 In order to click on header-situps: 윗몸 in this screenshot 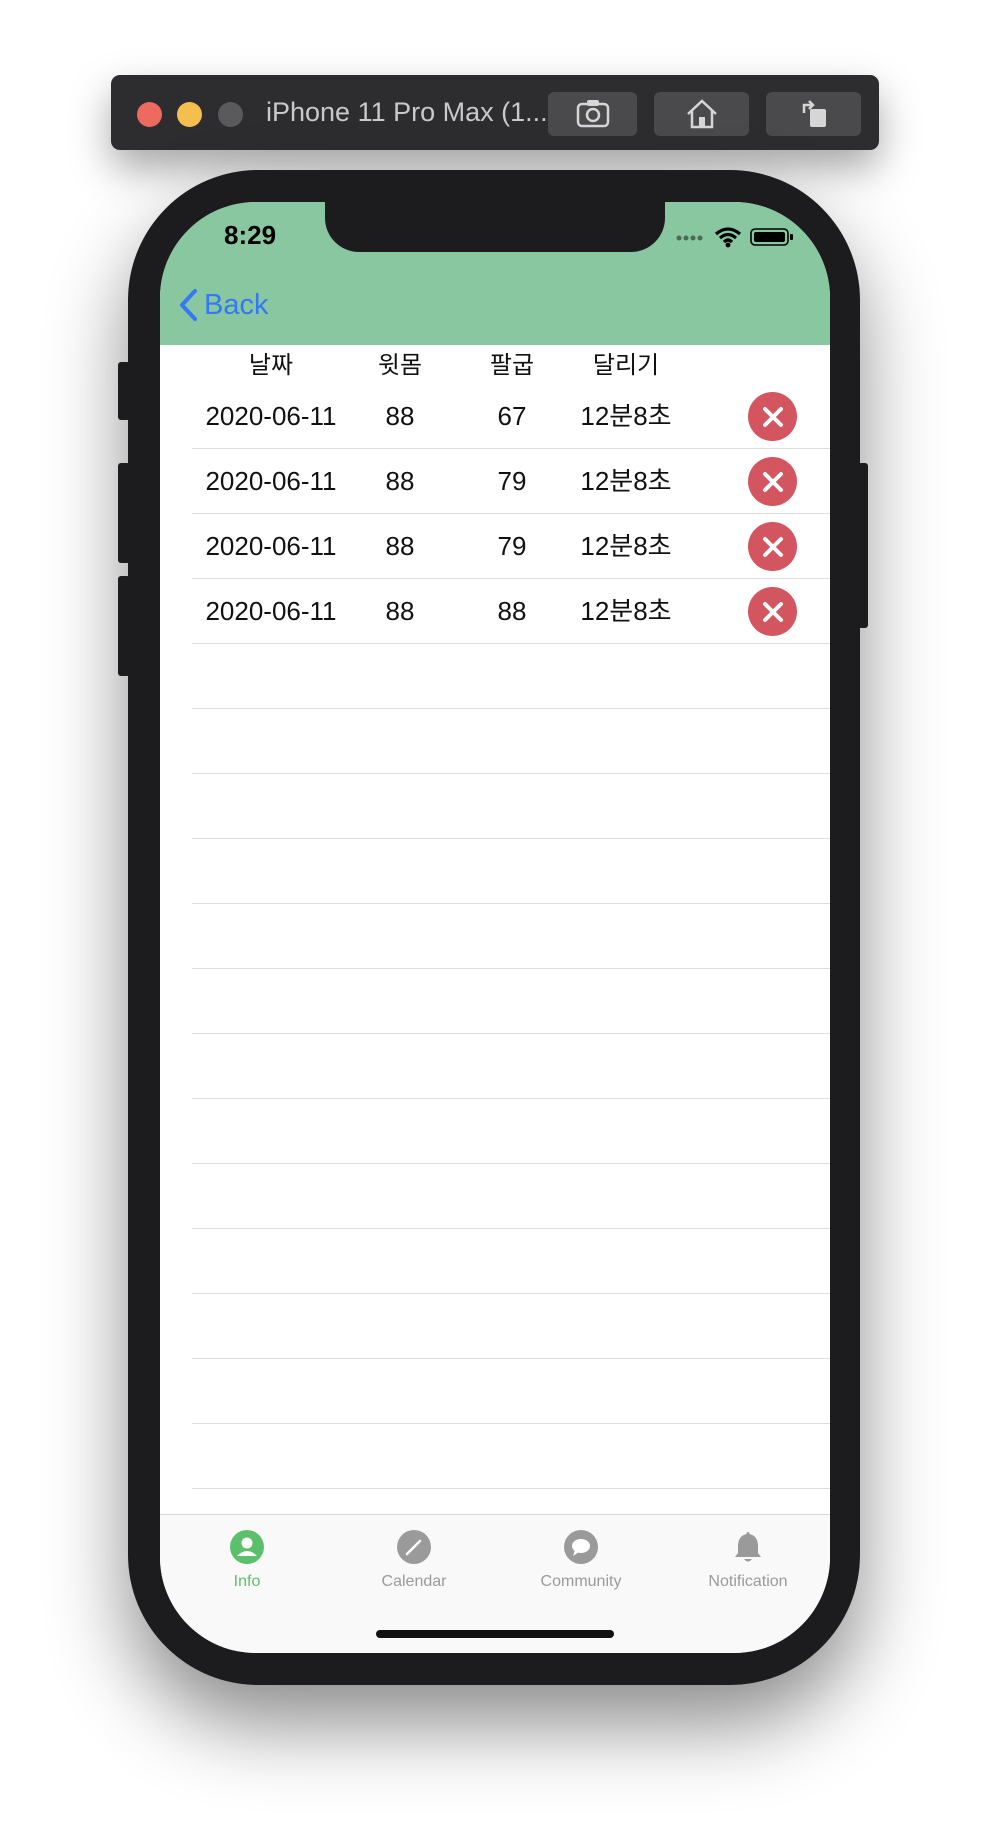, I will do `click(400, 365)`.